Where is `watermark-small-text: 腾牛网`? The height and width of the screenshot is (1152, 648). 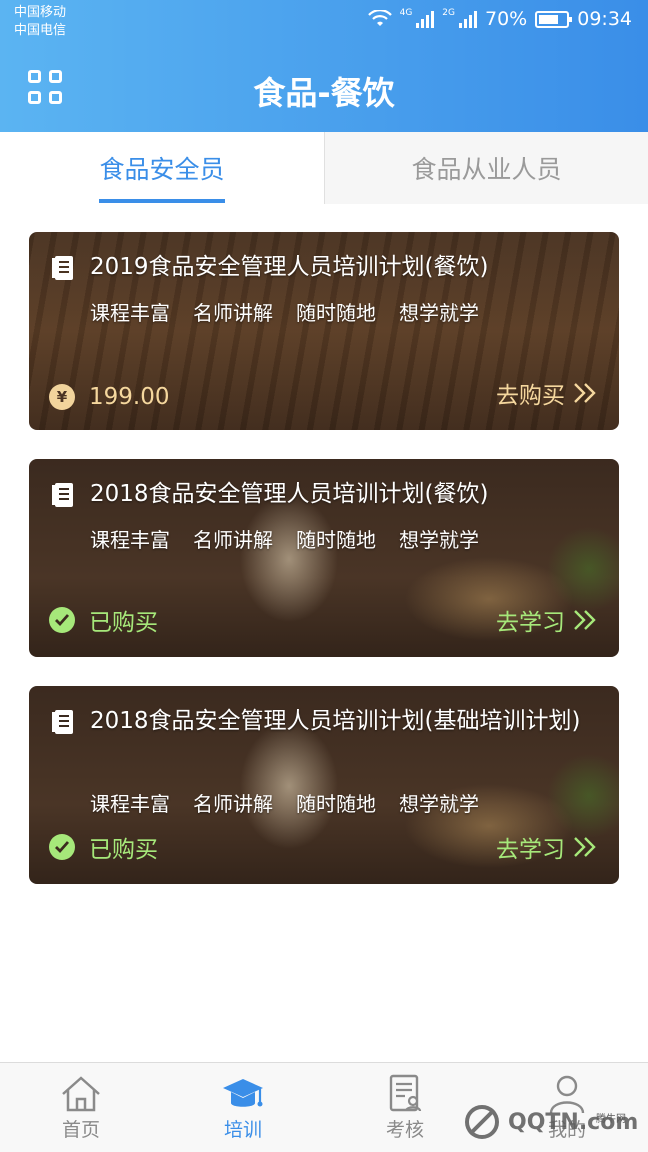 watermark-small-text: 腾牛网 is located at coordinates (611, 1119).